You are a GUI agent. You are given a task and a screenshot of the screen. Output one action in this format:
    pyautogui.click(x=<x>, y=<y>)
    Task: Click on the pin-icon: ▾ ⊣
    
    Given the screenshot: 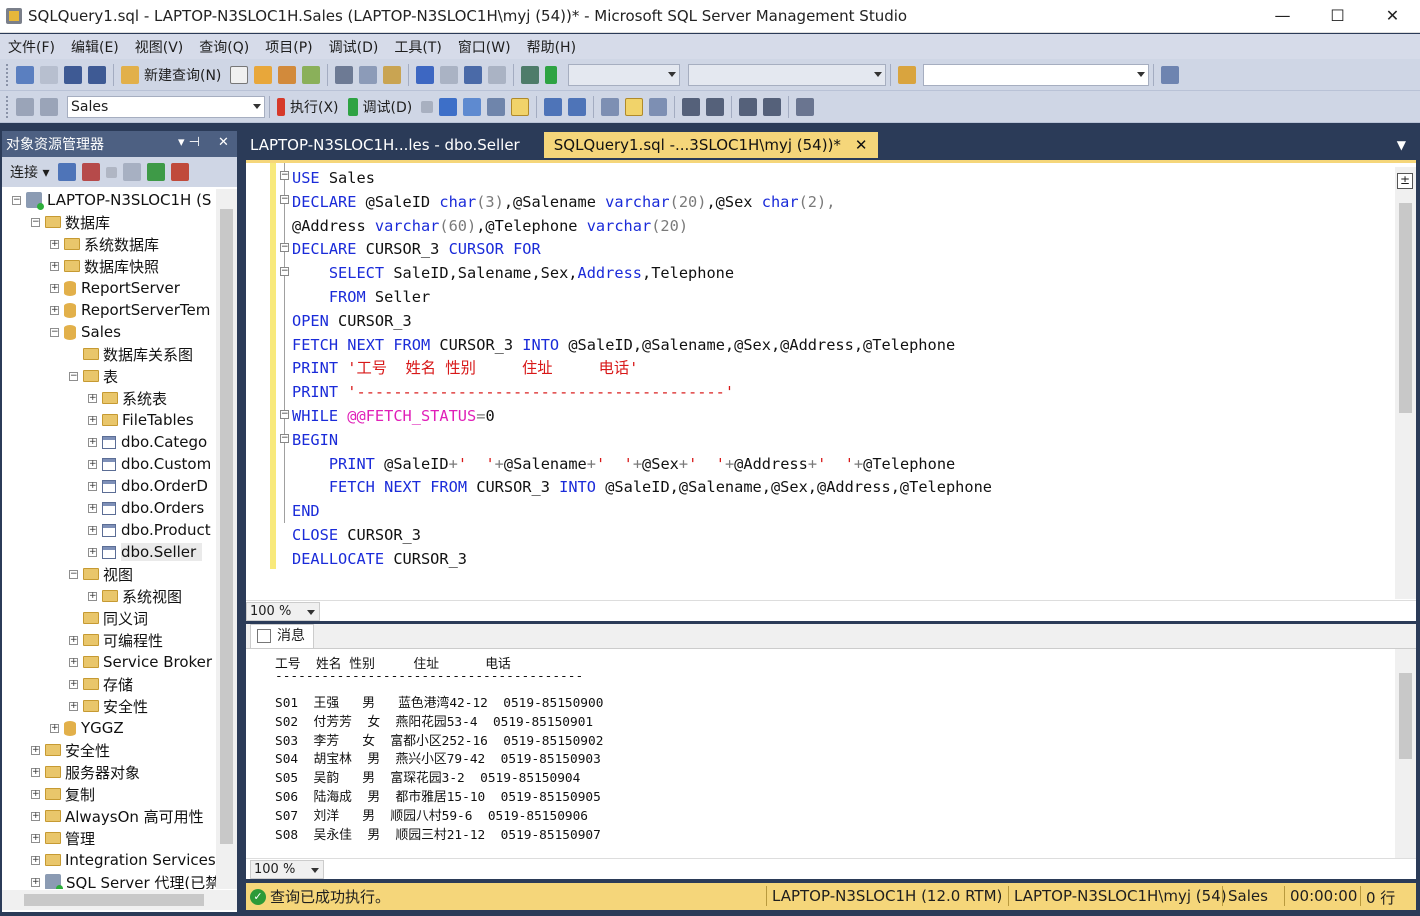 What is the action you would take?
    pyautogui.click(x=189, y=142)
    